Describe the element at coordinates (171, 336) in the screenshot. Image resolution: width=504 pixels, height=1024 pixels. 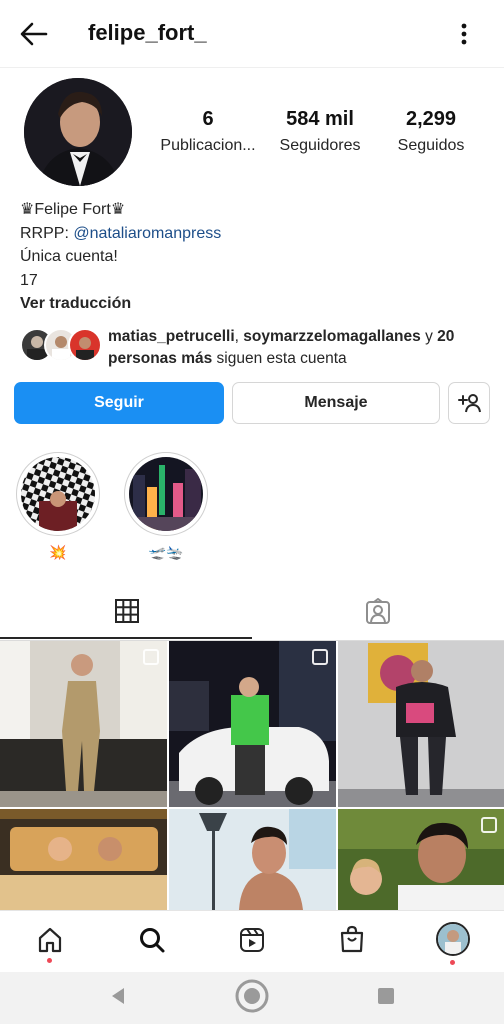
I see `followed-user: matias_petrucelli` at that location.